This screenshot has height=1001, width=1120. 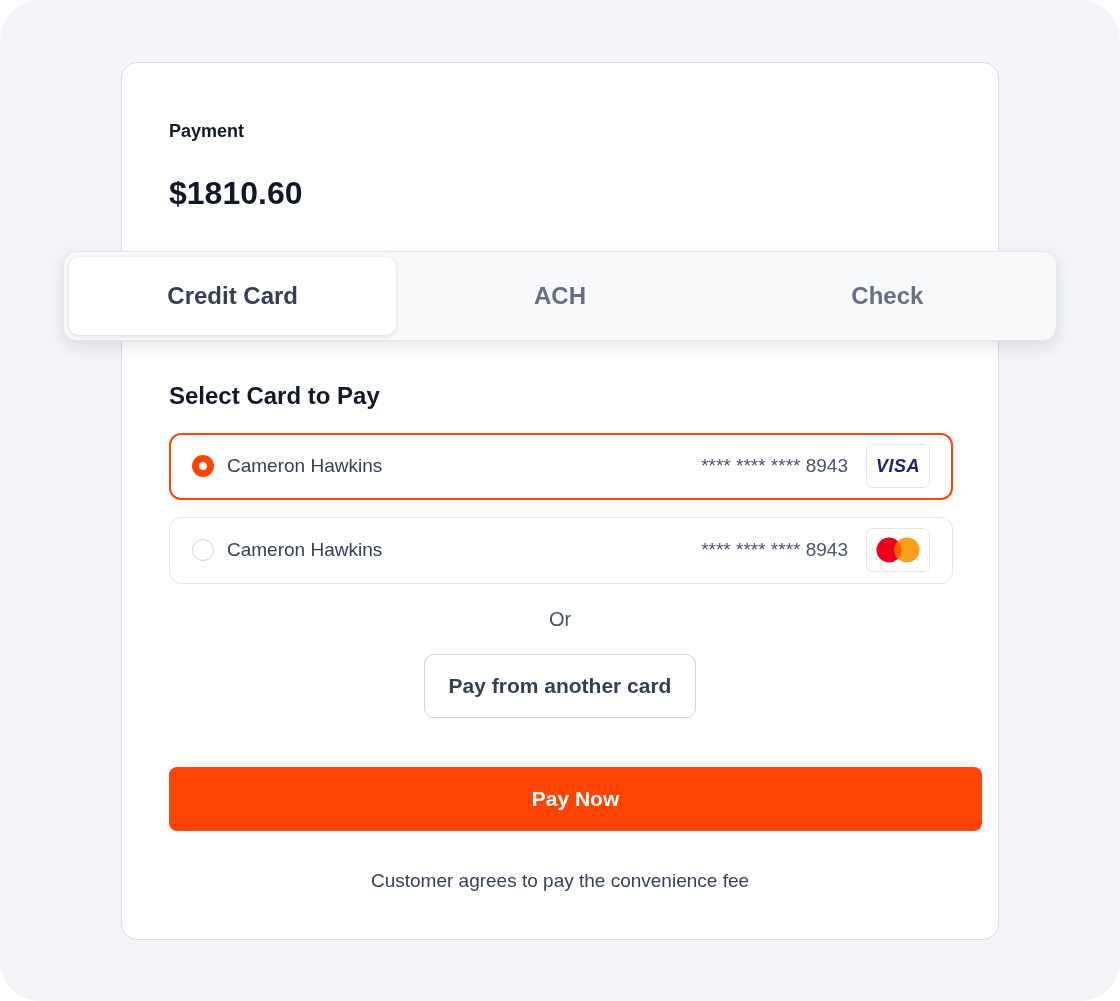 I want to click on payment-method-tab: Check, so click(x=887, y=295).